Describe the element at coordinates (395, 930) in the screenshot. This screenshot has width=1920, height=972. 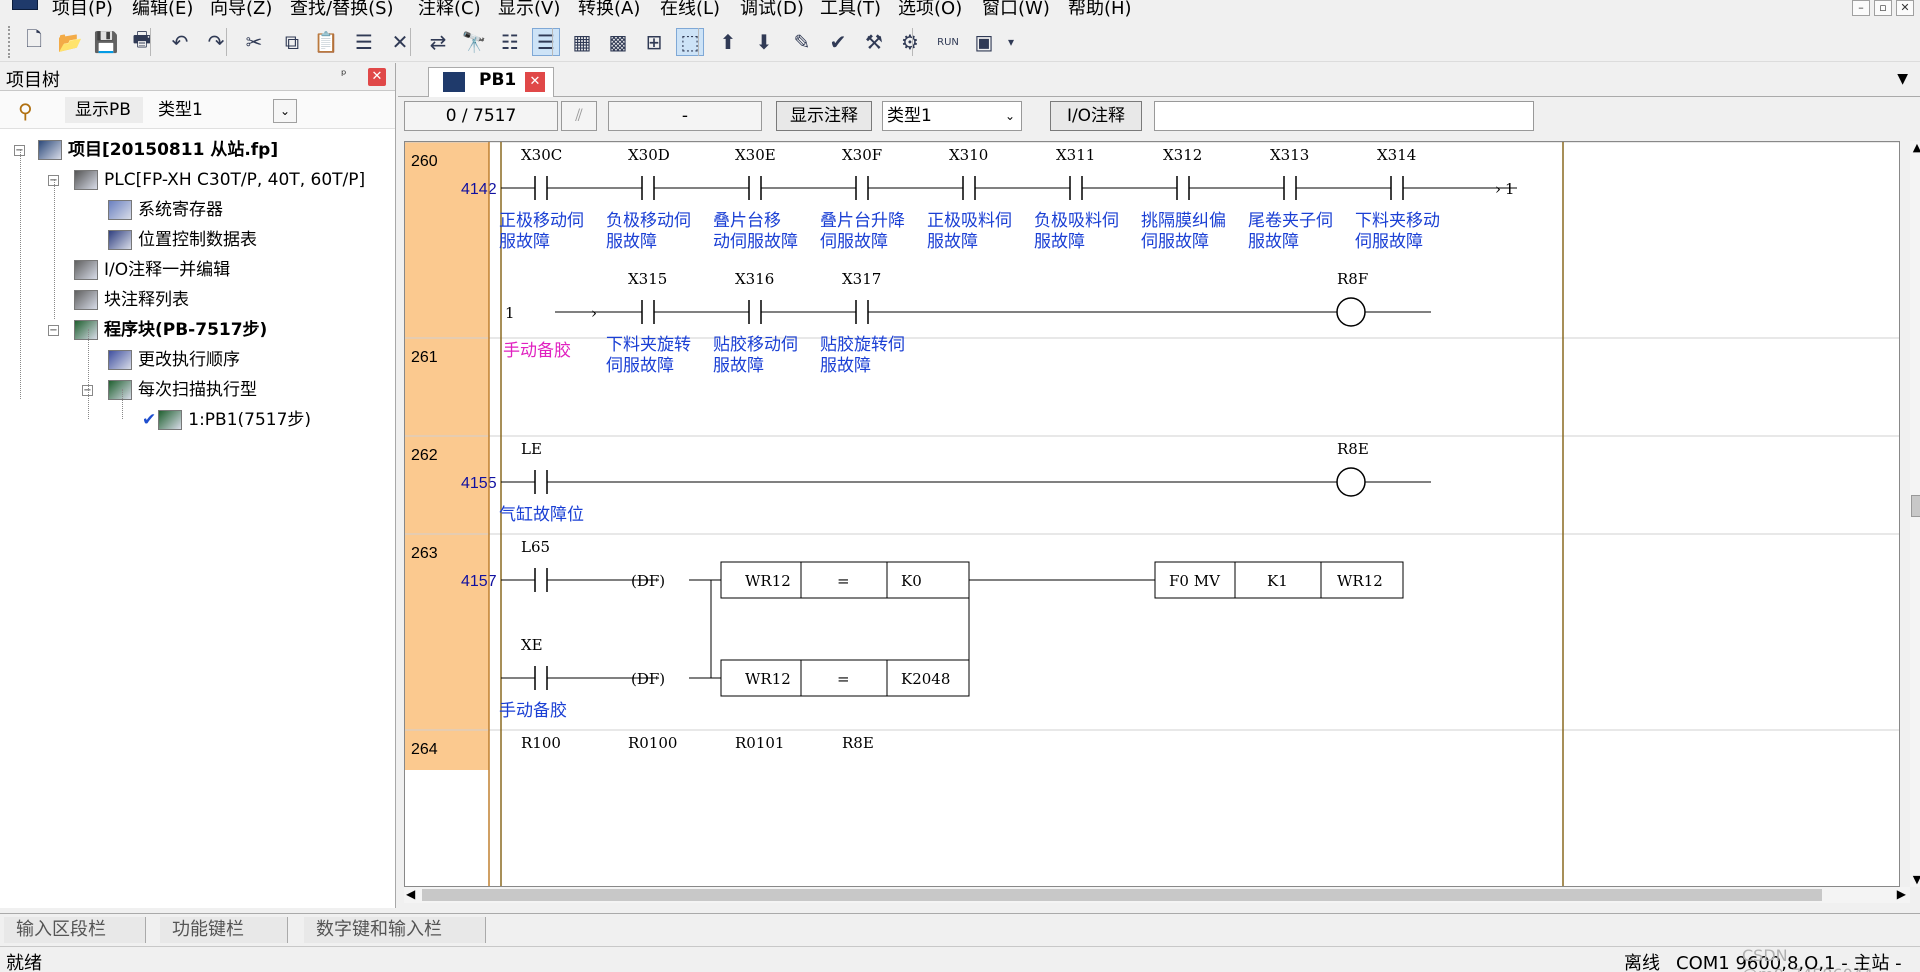
I see `tab-numeric-keys: 数字键和输入栏` at that location.